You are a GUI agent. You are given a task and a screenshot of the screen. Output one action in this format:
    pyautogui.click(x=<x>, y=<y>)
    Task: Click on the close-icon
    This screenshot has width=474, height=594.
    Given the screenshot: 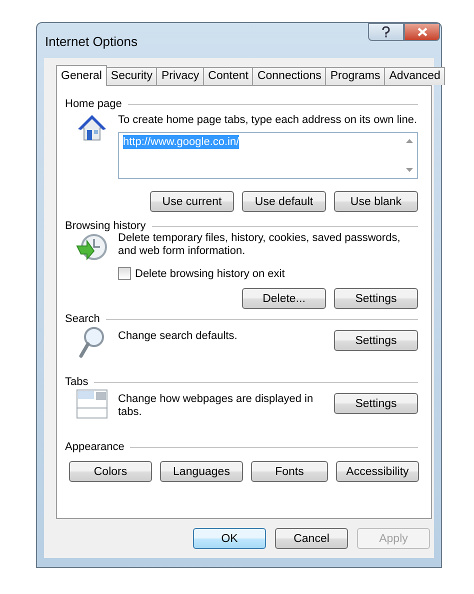 What is the action you would take?
    pyautogui.click(x=422, y=32)
    